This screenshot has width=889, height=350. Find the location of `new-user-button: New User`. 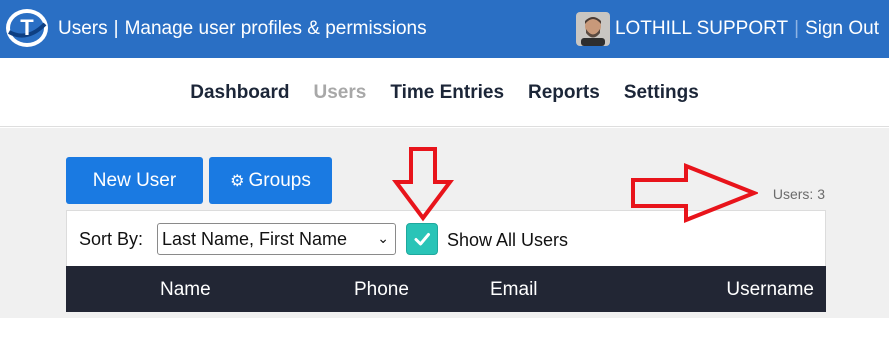

new-user-button: New User is located at coordinates (134, 180).